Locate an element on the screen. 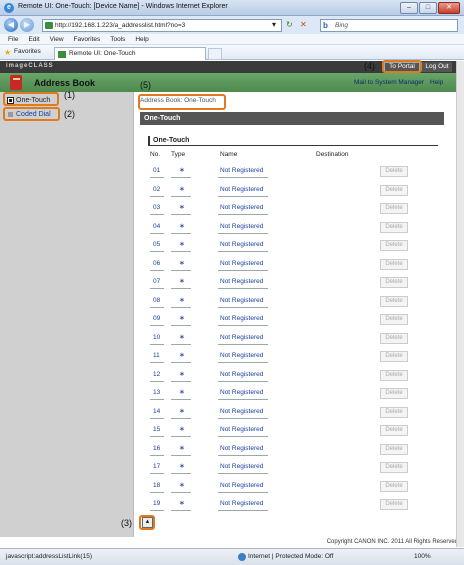 This screenshot has height=565, width=464. callout-label-1: (1) is located at coordinates (69, 95).